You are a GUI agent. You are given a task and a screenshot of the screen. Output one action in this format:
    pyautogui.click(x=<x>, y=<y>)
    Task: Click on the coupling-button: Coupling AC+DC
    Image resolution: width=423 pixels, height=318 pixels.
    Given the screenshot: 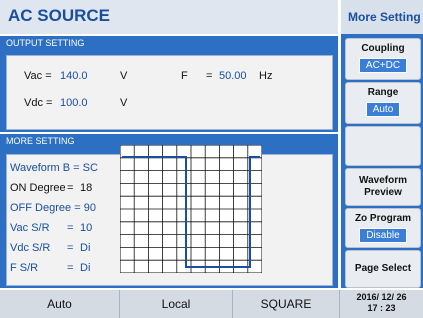 What is the action you would take?
    pyautogui.click(x=383, y=59)
    